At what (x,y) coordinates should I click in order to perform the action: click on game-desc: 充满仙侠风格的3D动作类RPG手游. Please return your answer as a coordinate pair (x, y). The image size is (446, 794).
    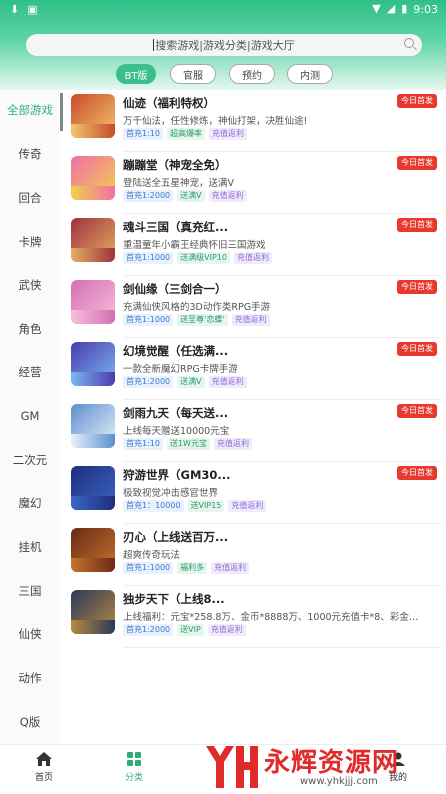
    Looking at the image, I should click on (197, 307).